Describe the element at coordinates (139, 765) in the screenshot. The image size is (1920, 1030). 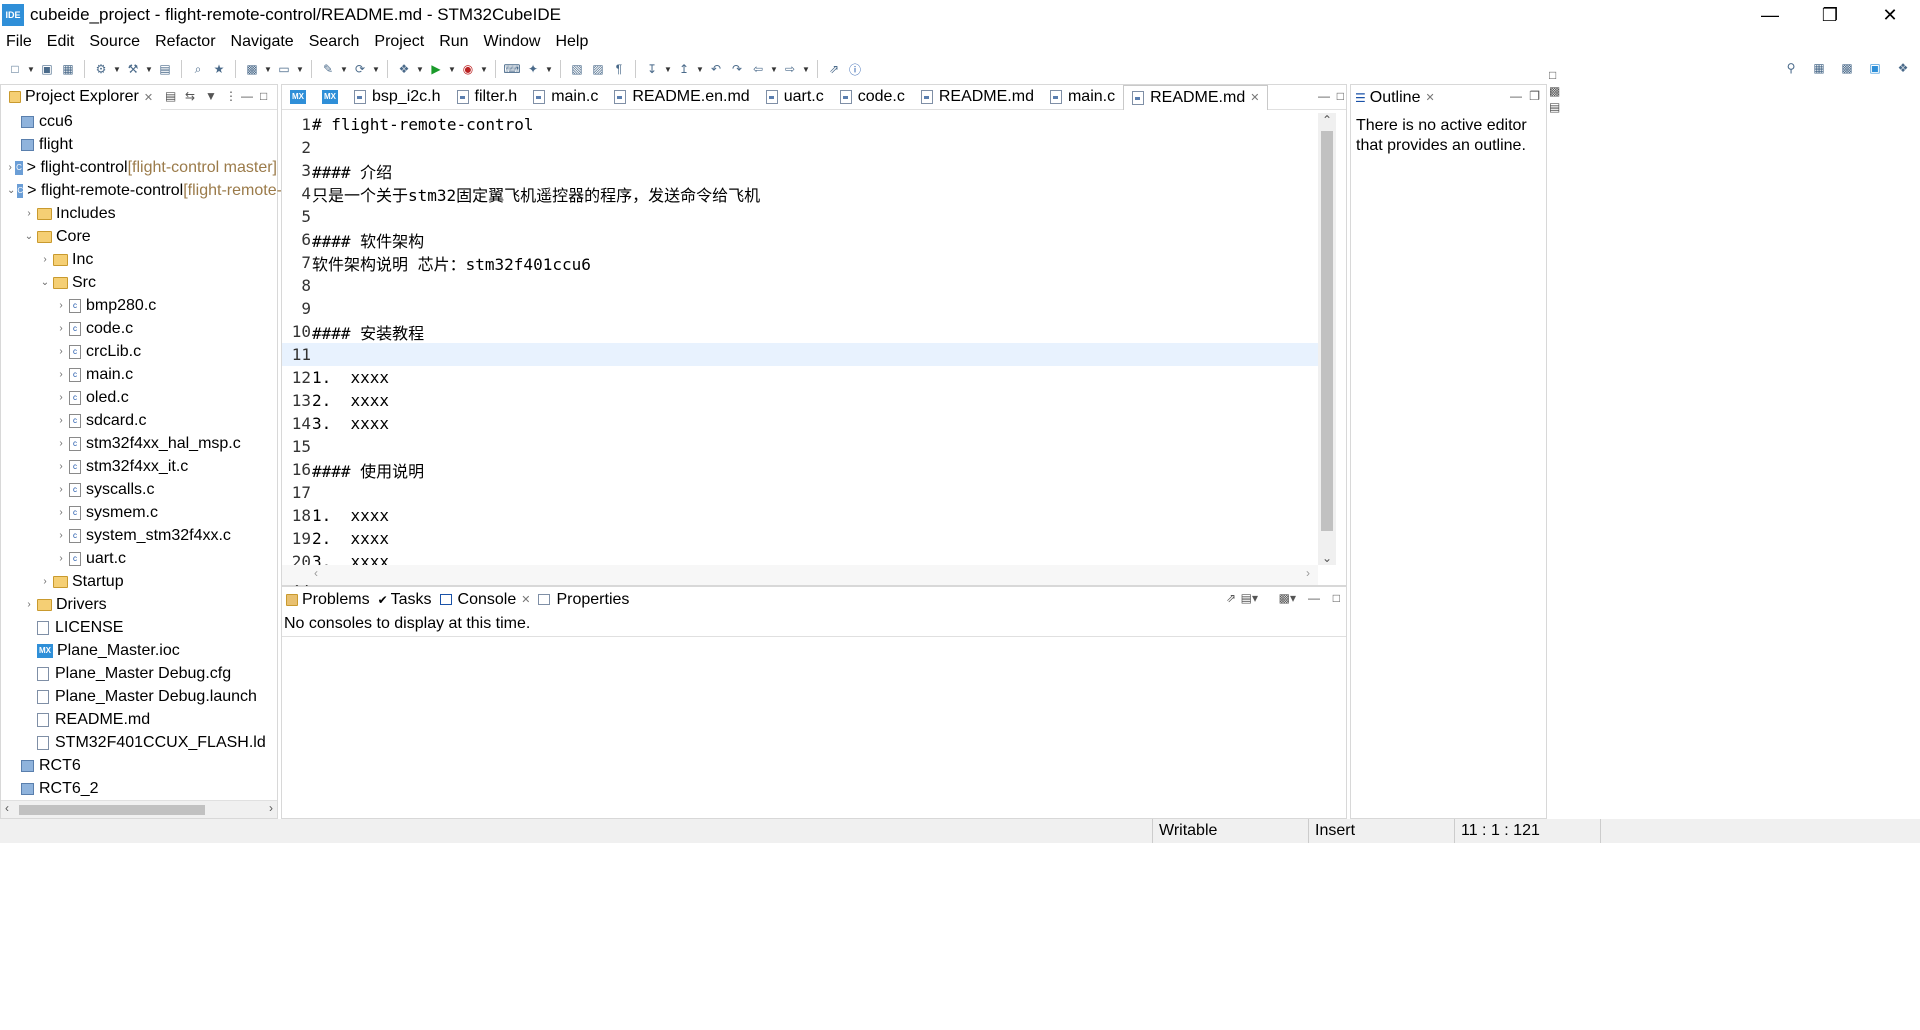
I see `tree-item: RCT6` at that location.